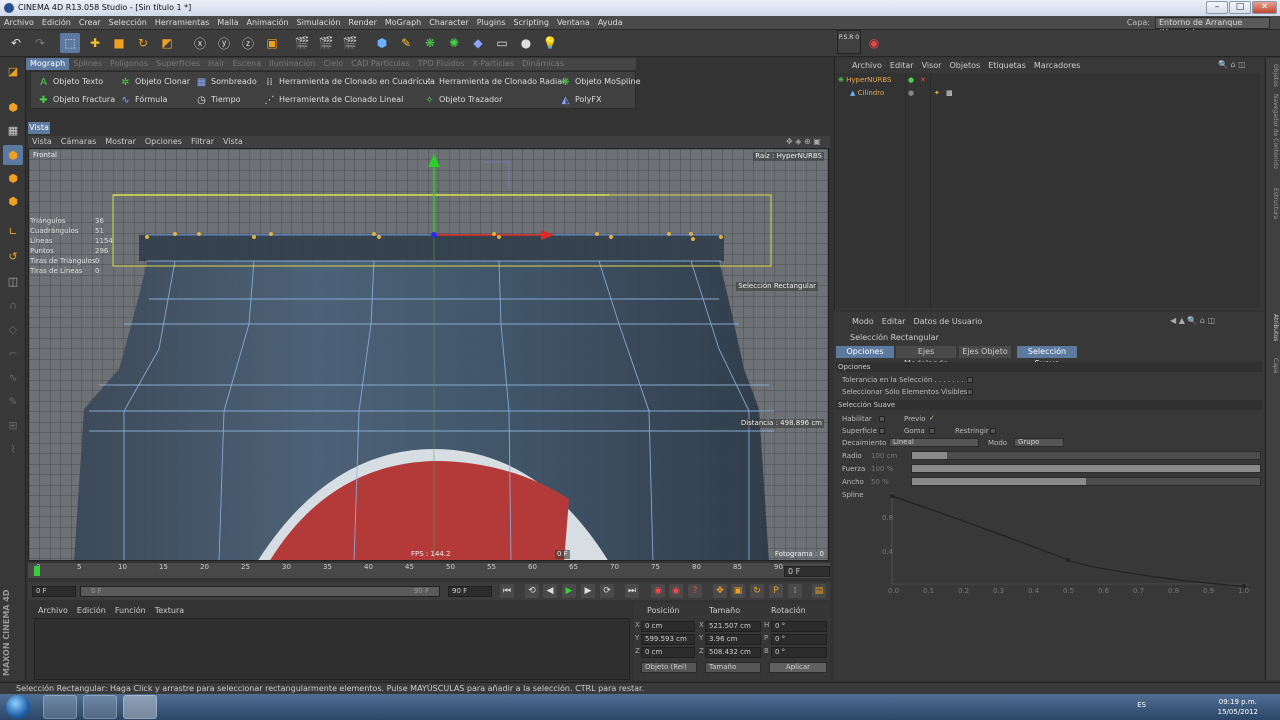 The width and height of the screenshot is (1280, 720). I want to click on subdivision-surface-icon: ❋, so click(430, 43).